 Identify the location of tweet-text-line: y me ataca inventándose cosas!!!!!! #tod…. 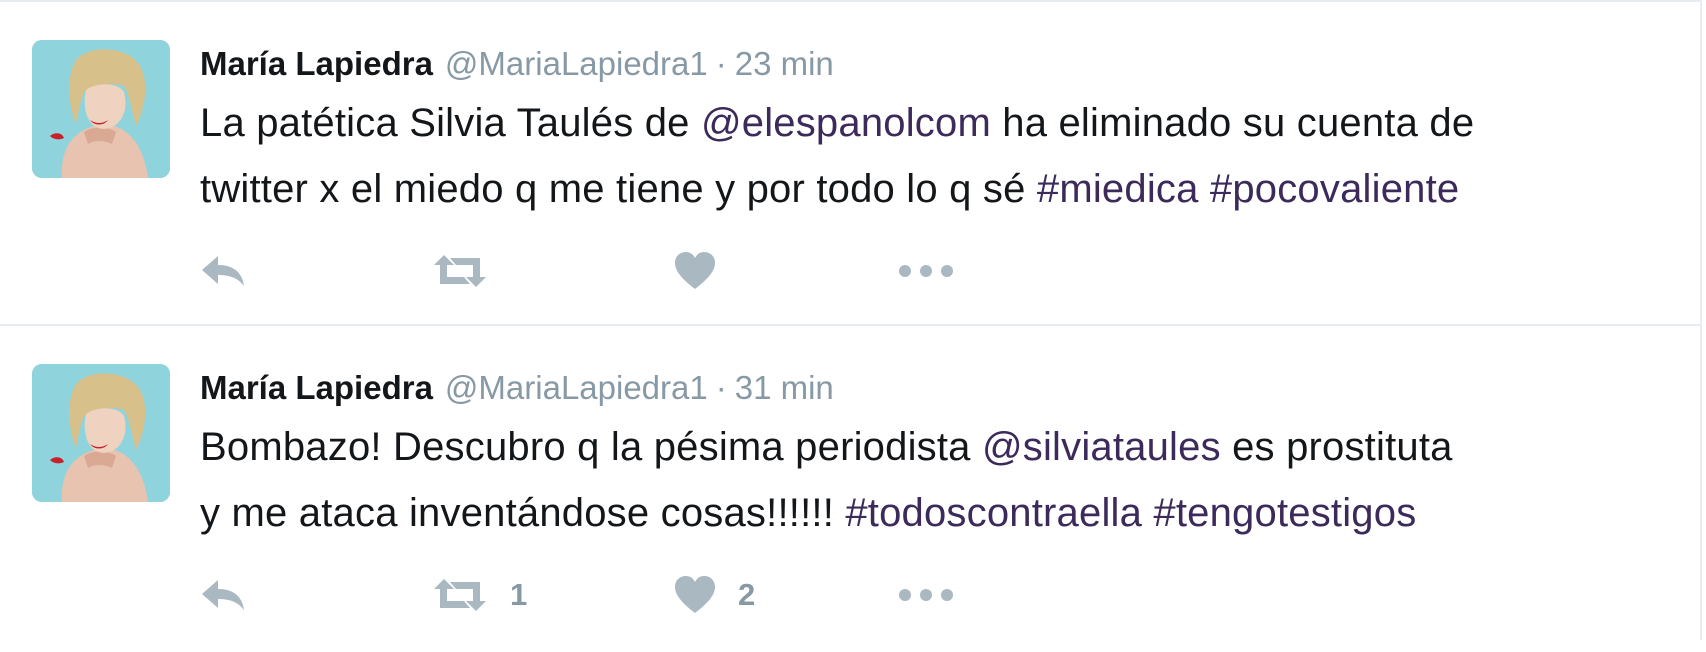
(940, 513).